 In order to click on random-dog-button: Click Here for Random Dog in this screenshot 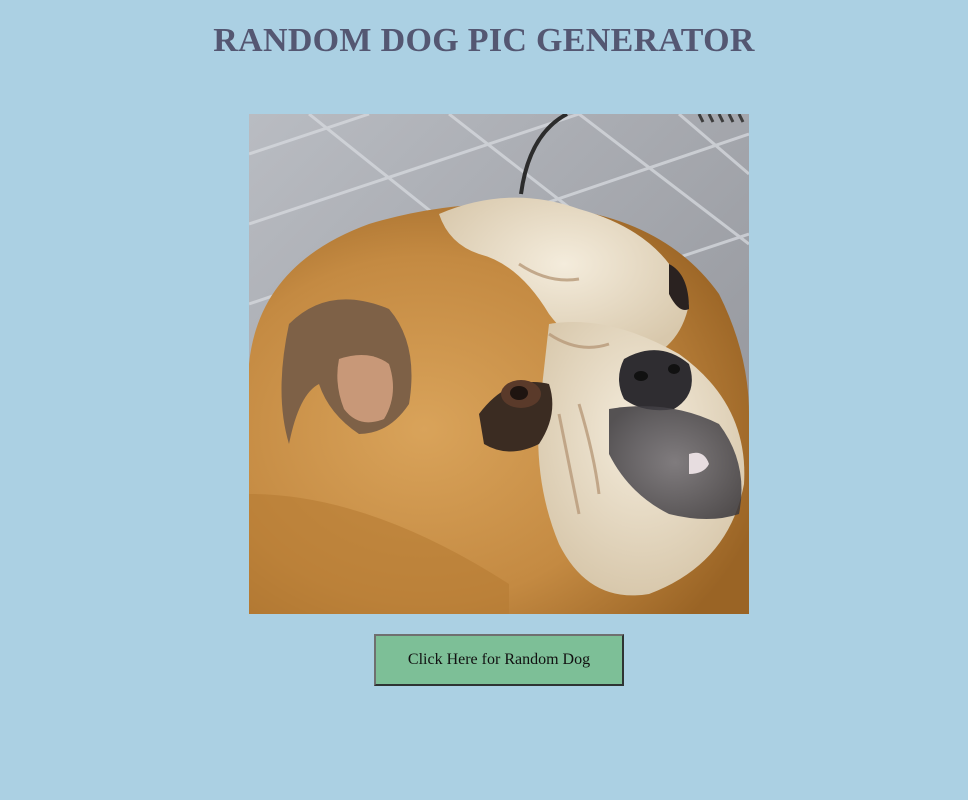, I will do `click(499, 660)`.